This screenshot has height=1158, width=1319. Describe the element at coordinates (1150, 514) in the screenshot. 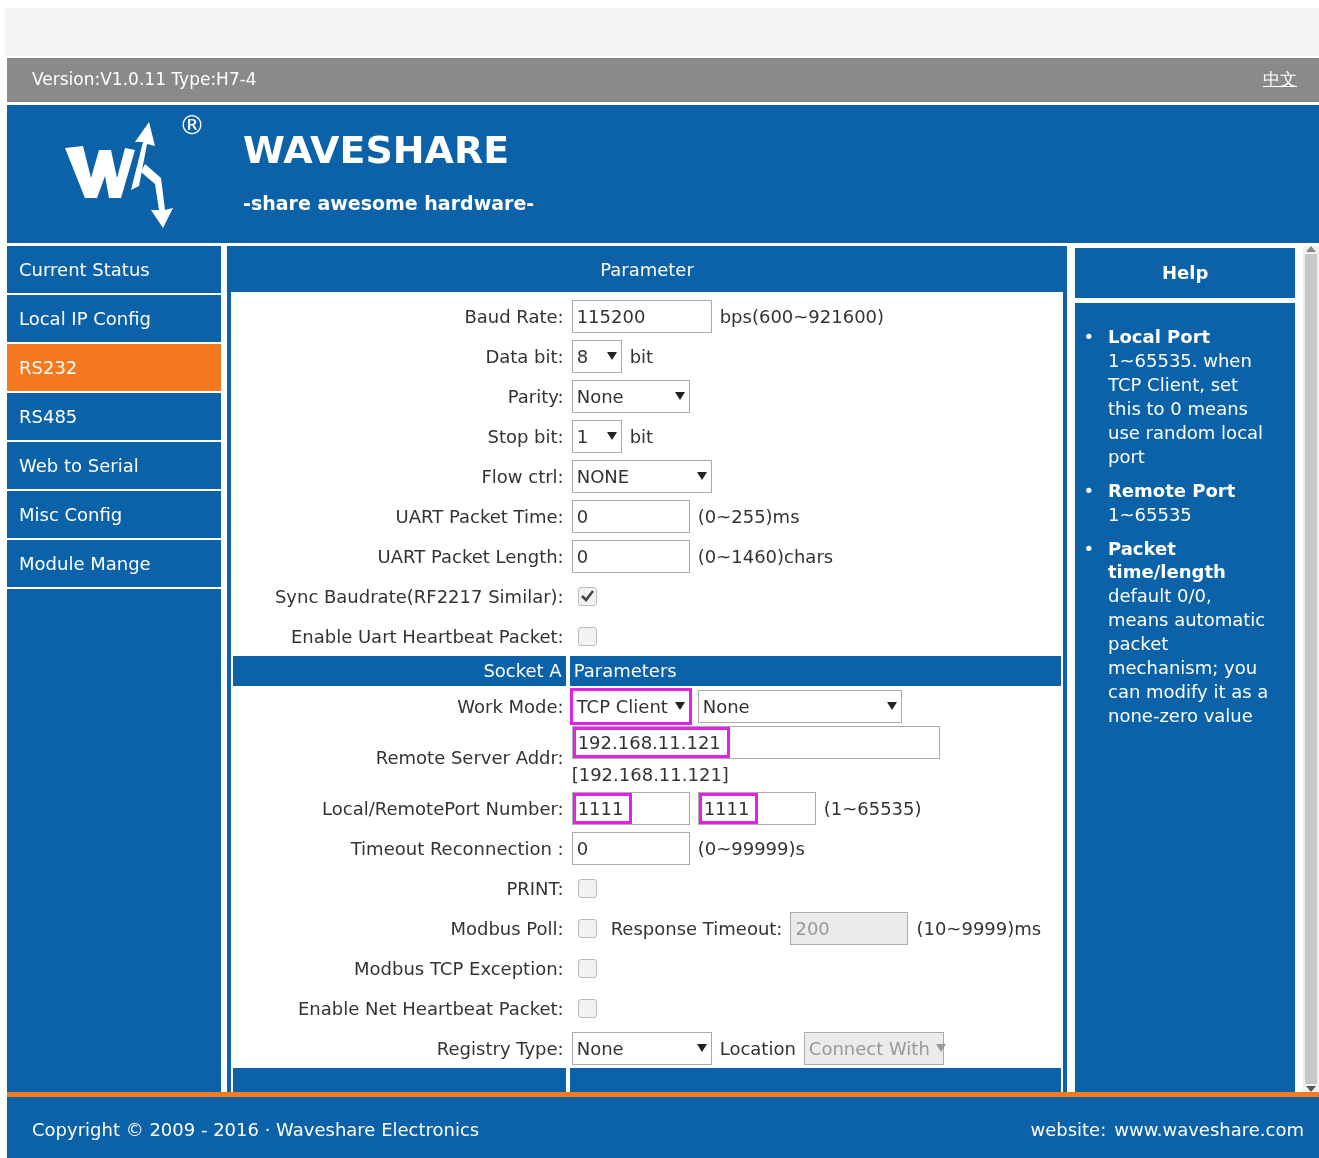

I see `help-text: 1~65535` at that location.